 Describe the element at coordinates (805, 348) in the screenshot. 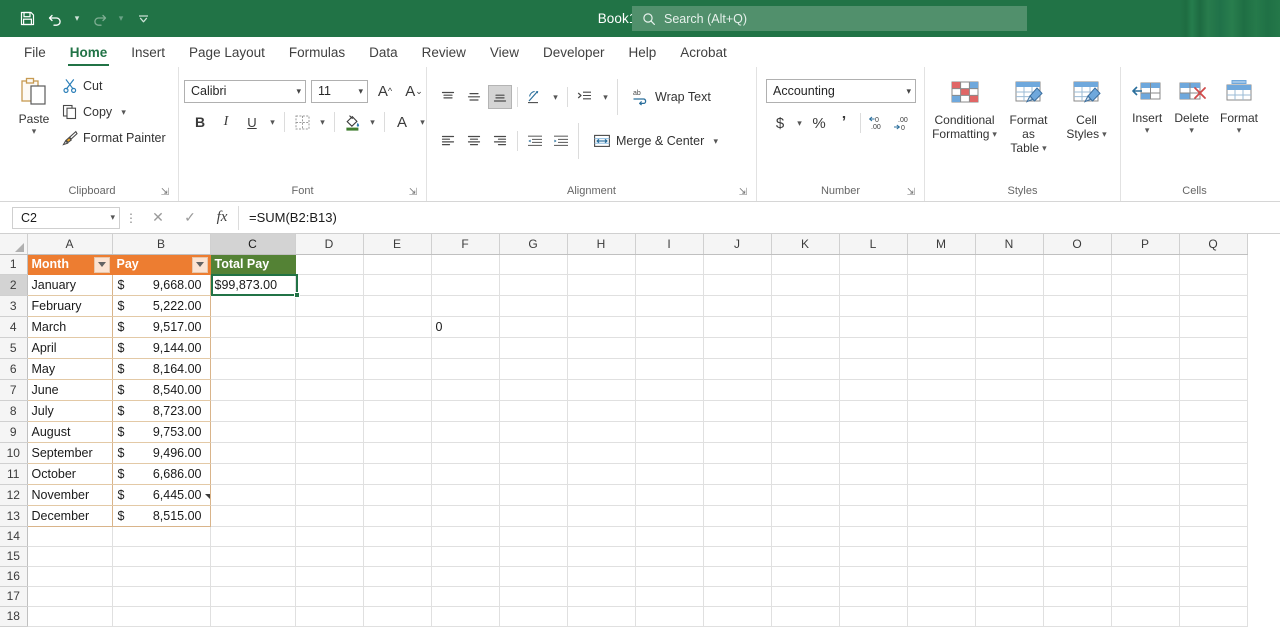

I see `cell-k5` at that location.